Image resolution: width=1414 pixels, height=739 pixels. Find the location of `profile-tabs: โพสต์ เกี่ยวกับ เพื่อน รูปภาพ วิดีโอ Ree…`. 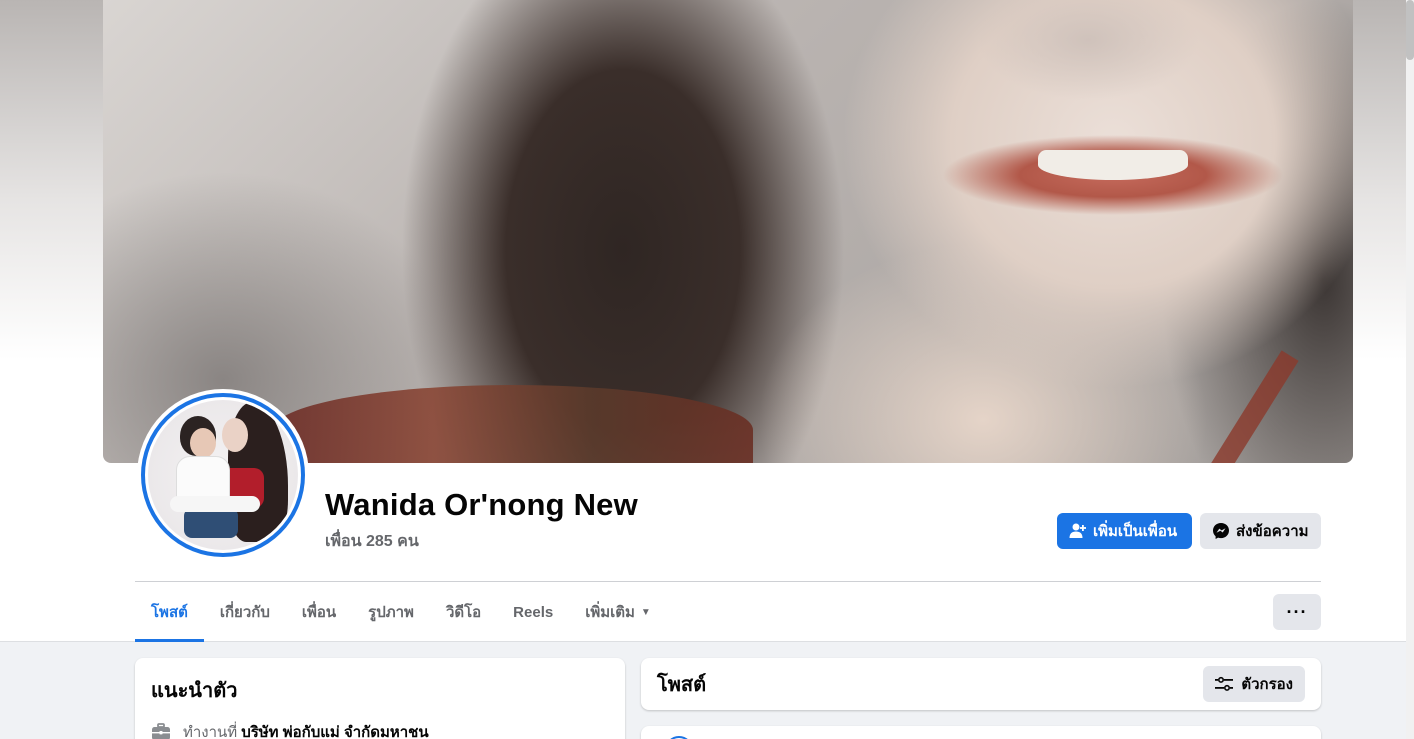

profile-tabs: โพสต์ เกี่ยวกับ เพื่อน รูปภาพ วิดีโอ Ree… is located at coordinates (401, 612).